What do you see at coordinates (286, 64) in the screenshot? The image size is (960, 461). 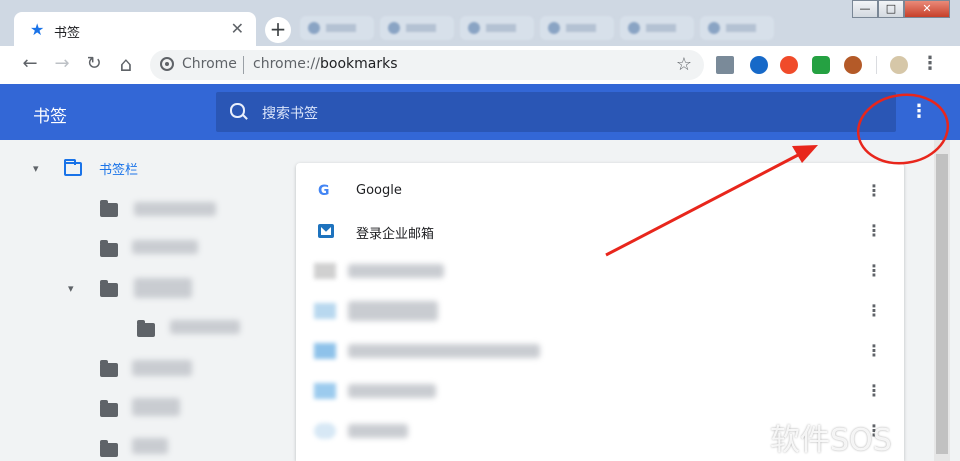 I see `url-scheme: chrome://` at bounding box center [286, 64].